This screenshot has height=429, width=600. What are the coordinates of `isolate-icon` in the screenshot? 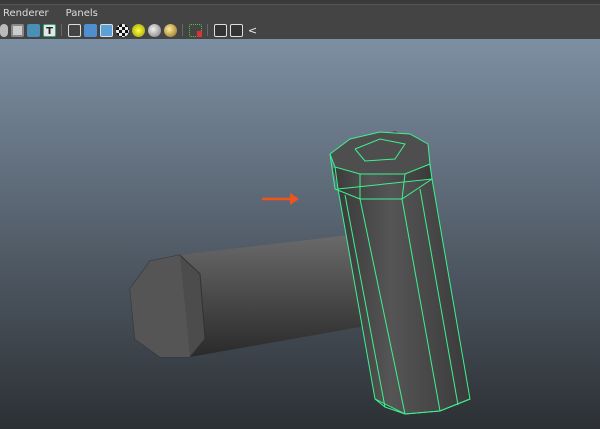 It's located at (4, 30).